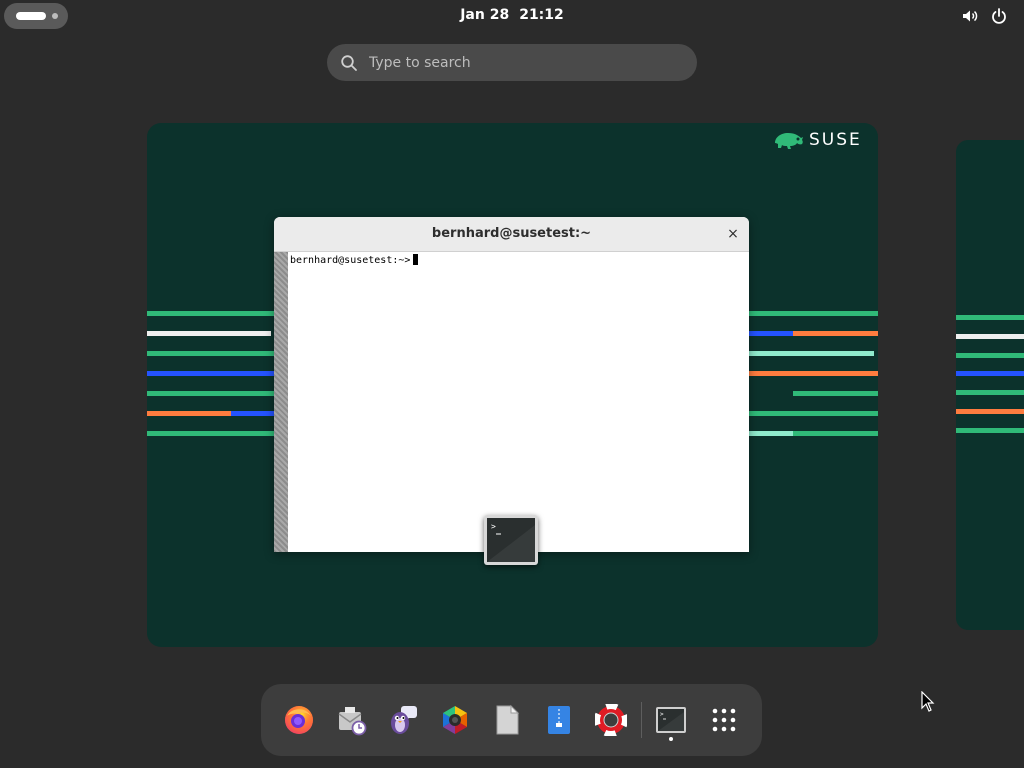  What do you see at coordinates (455, 720) in the screenshot?
I see `shotwell-icon` at bounding box center [455, 720].